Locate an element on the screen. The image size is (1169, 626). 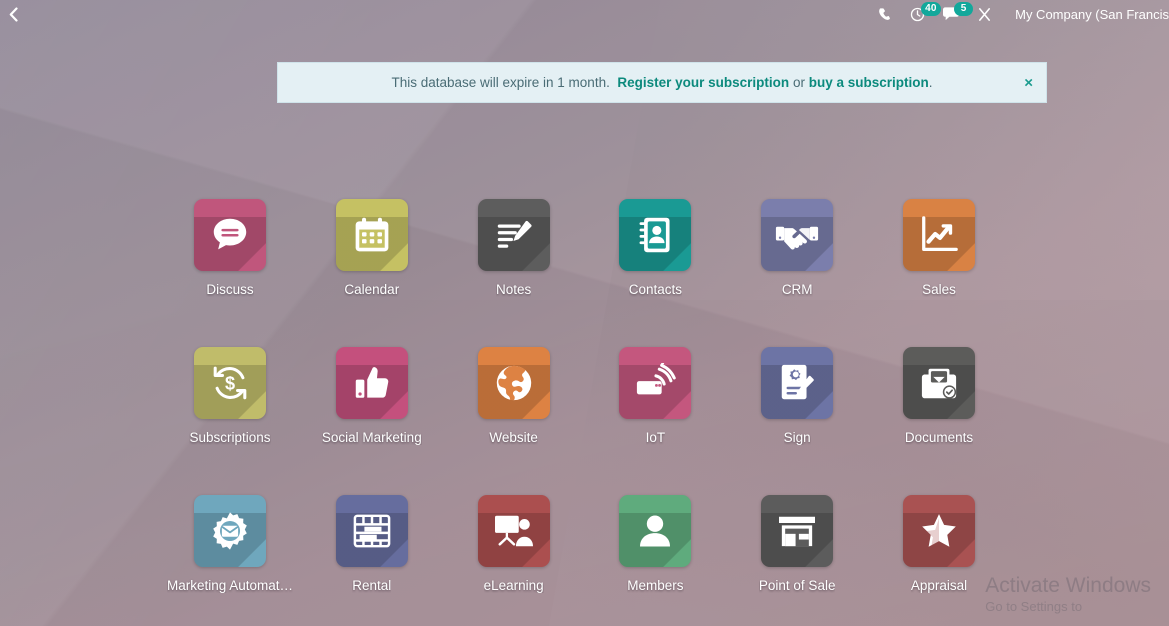
app-tile-social-marketing: Social Marketing is located at coordinates (372, 396).